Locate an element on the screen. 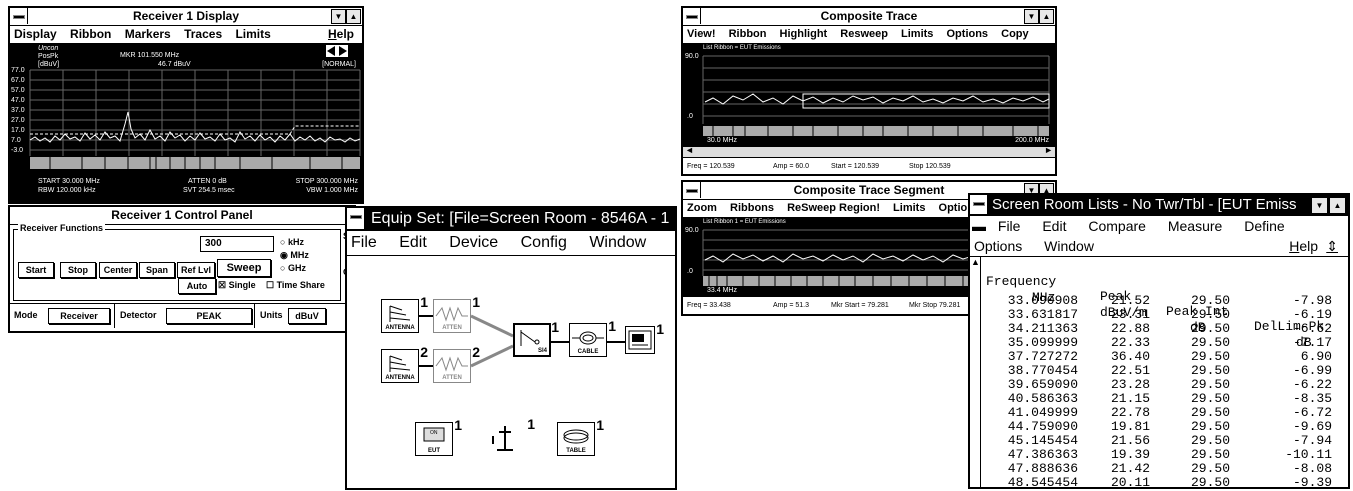 The height and width of the screenshot is (491, 1353). units-select: dBuV is located at coordinates (307, 316).